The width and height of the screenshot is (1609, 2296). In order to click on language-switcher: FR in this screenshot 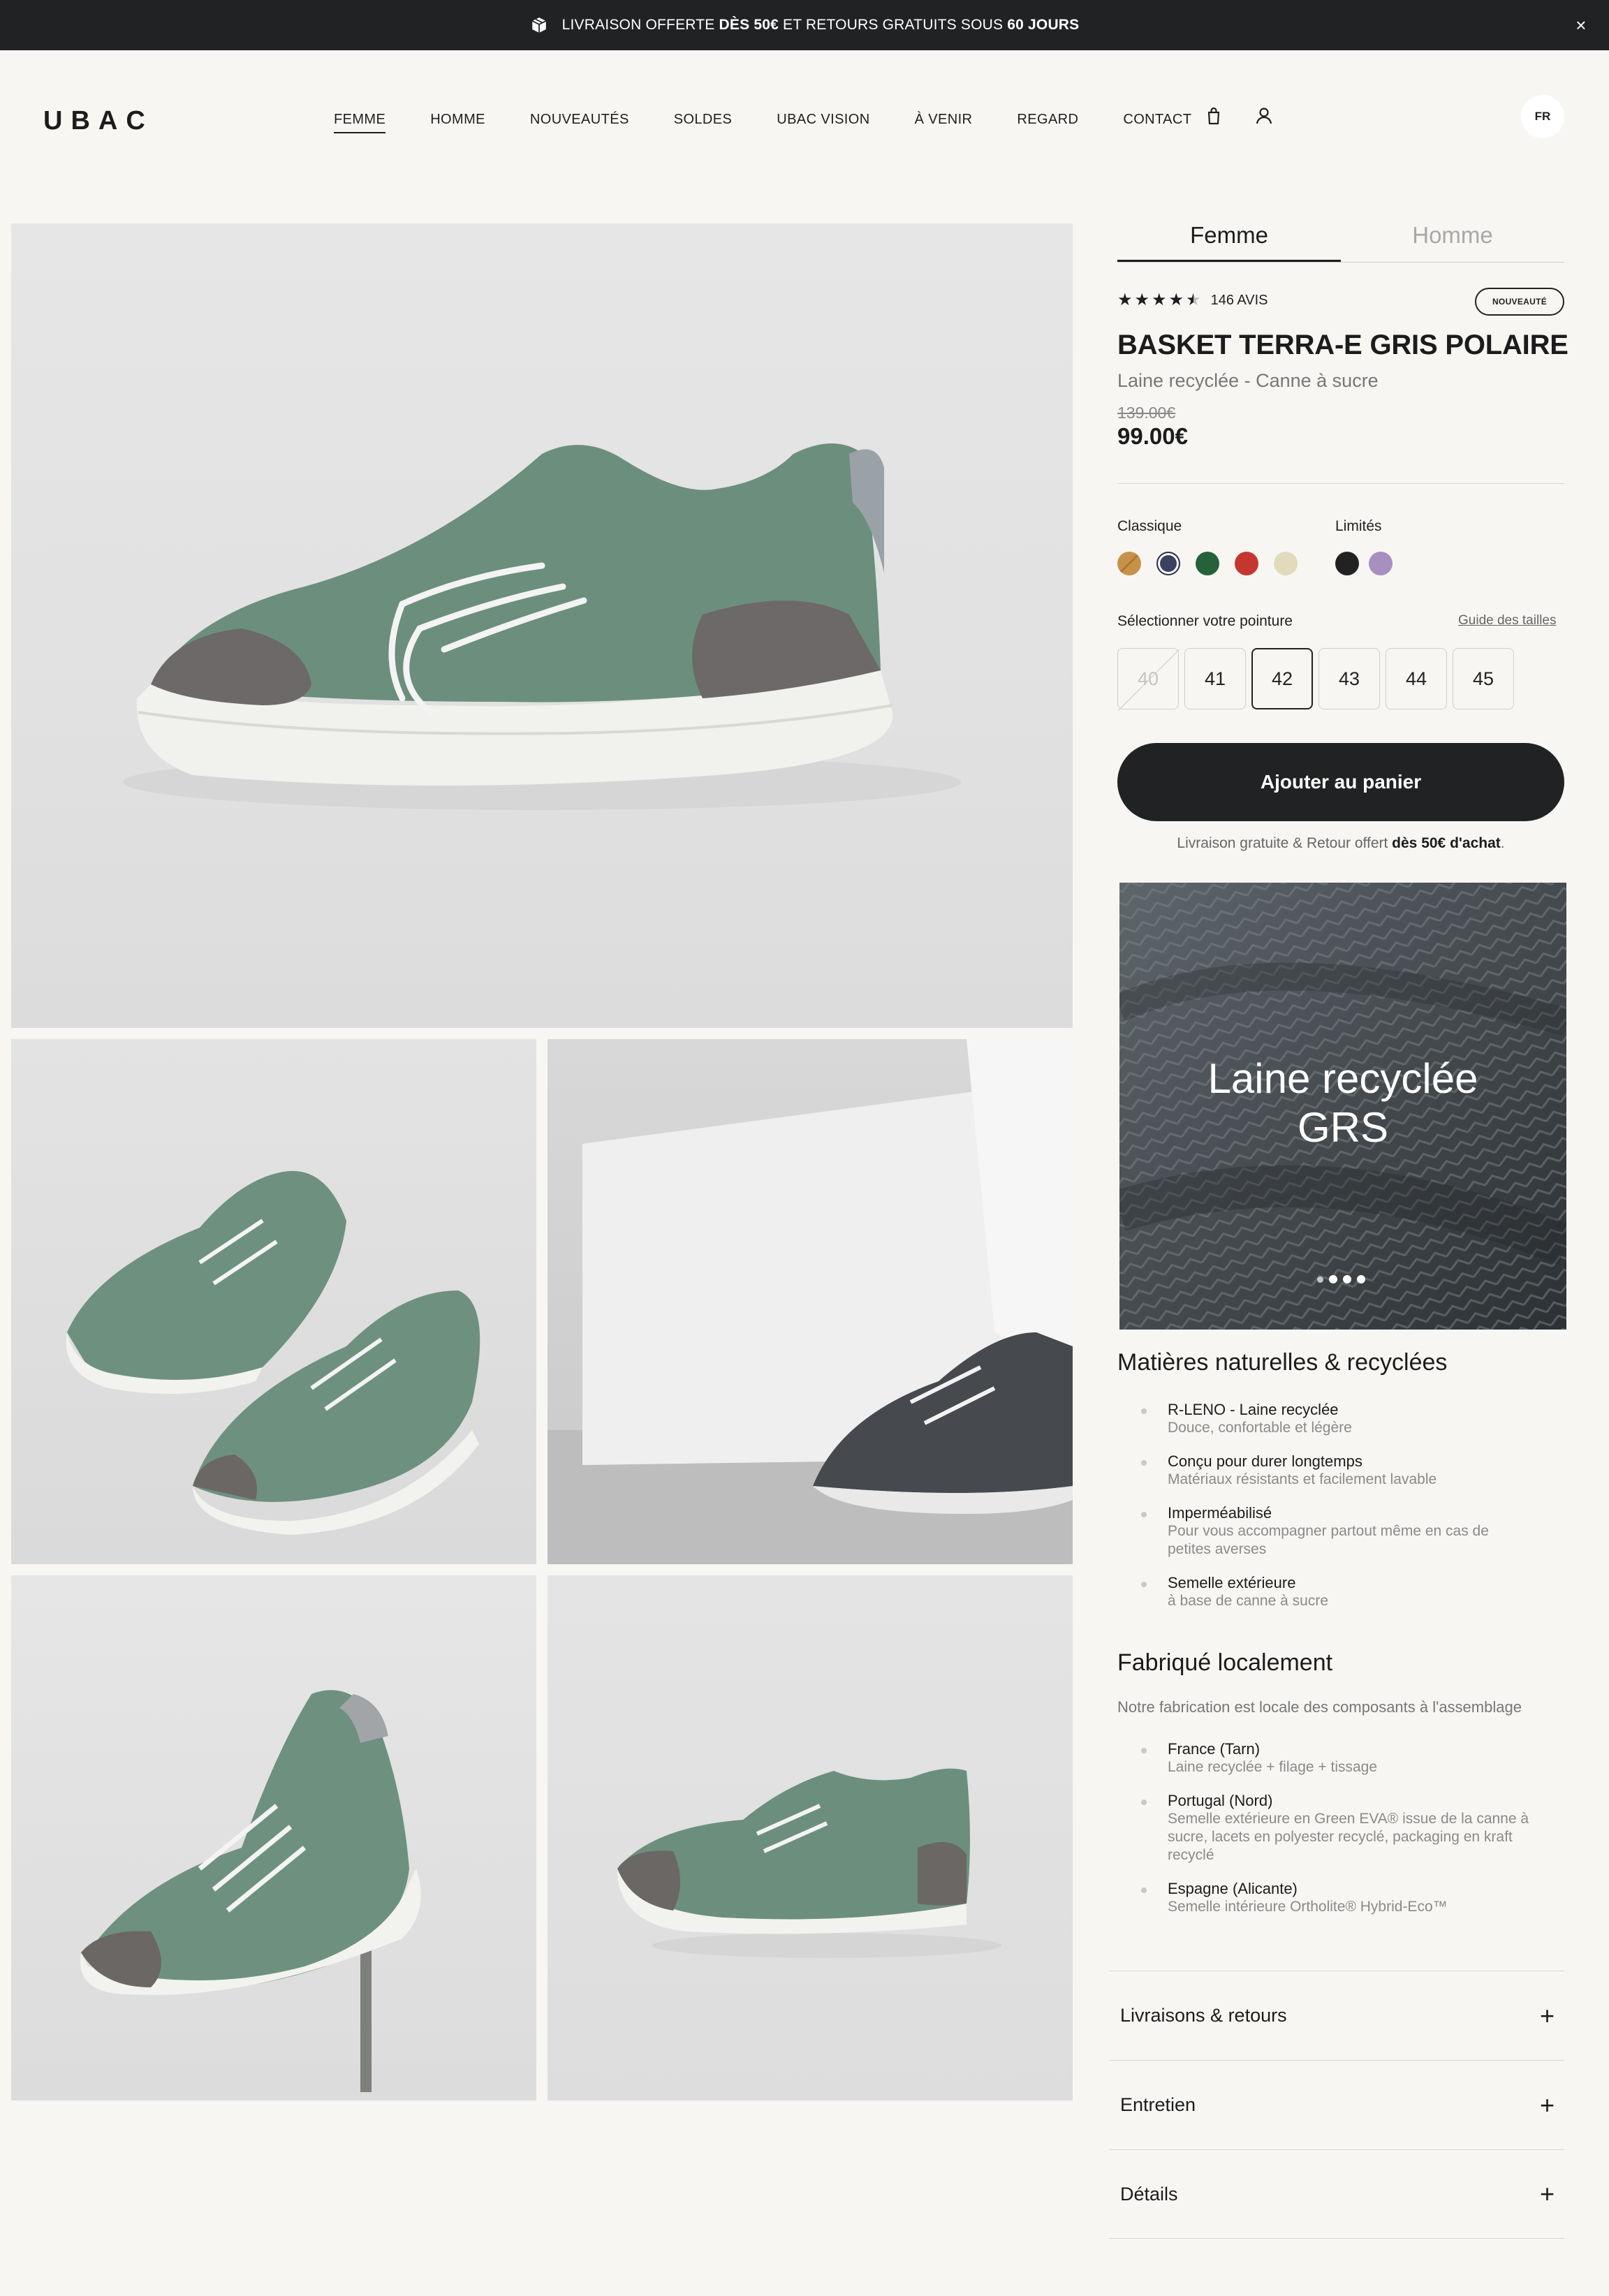, I will do `click(1542, 117)`.